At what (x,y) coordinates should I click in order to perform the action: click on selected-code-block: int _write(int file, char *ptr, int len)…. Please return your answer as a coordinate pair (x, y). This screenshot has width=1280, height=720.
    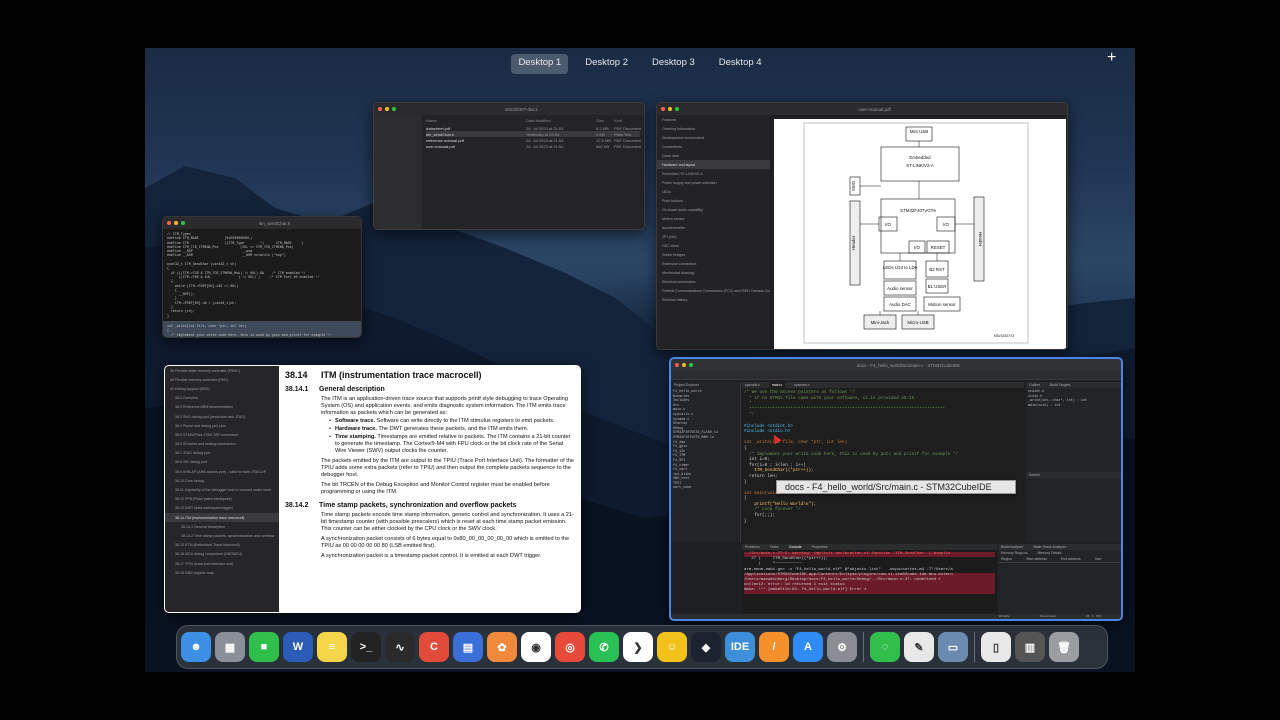
    Looking at the image, I should click on (262, 328).